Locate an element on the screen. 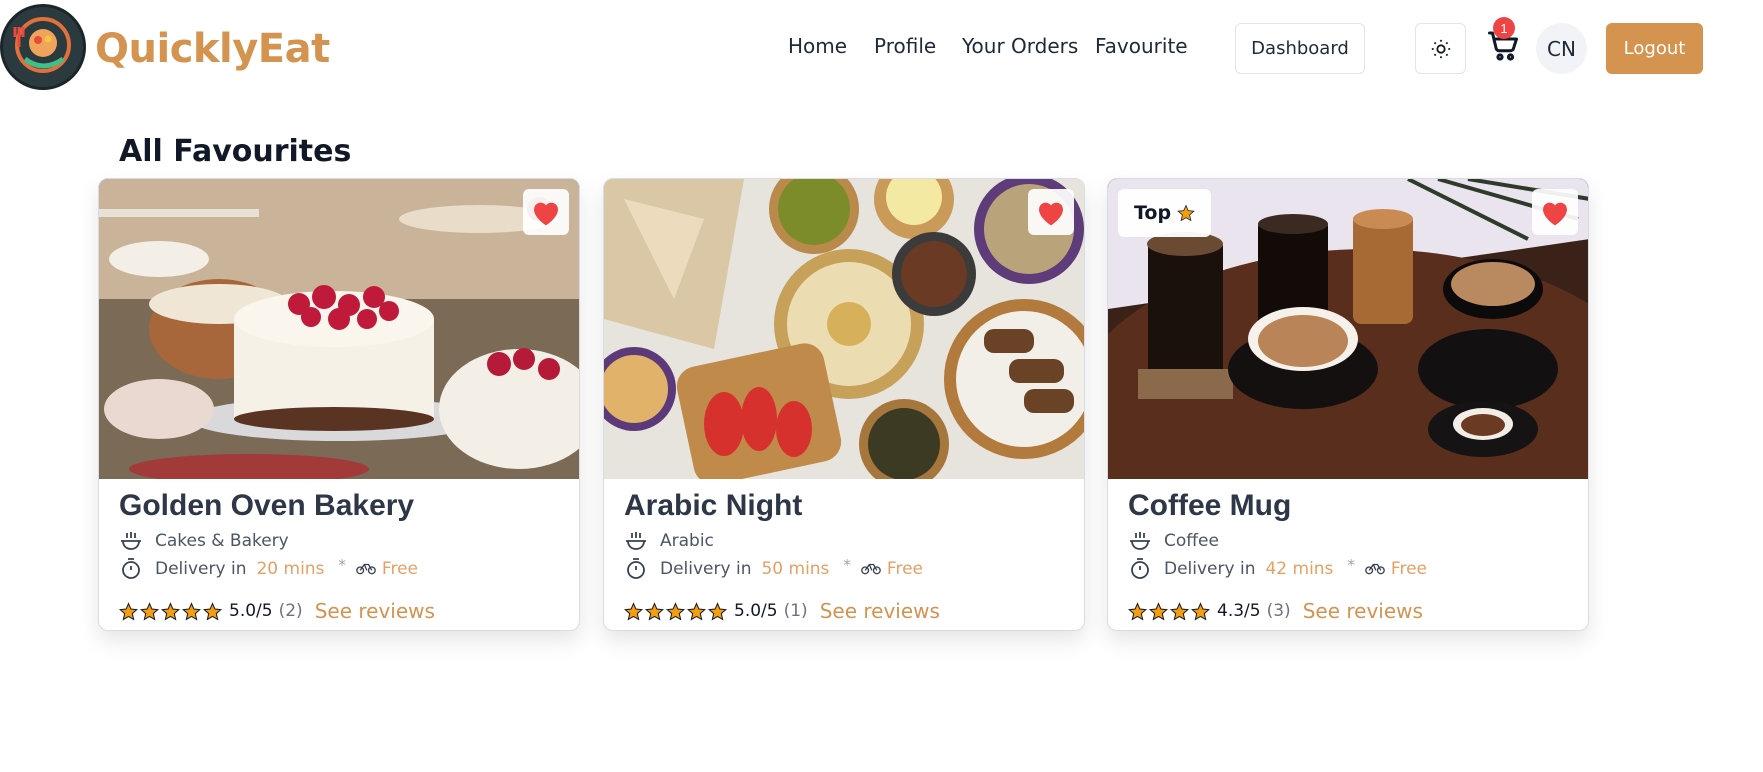  delivery-time: 42 mins is located at coordinates (1299, 569).